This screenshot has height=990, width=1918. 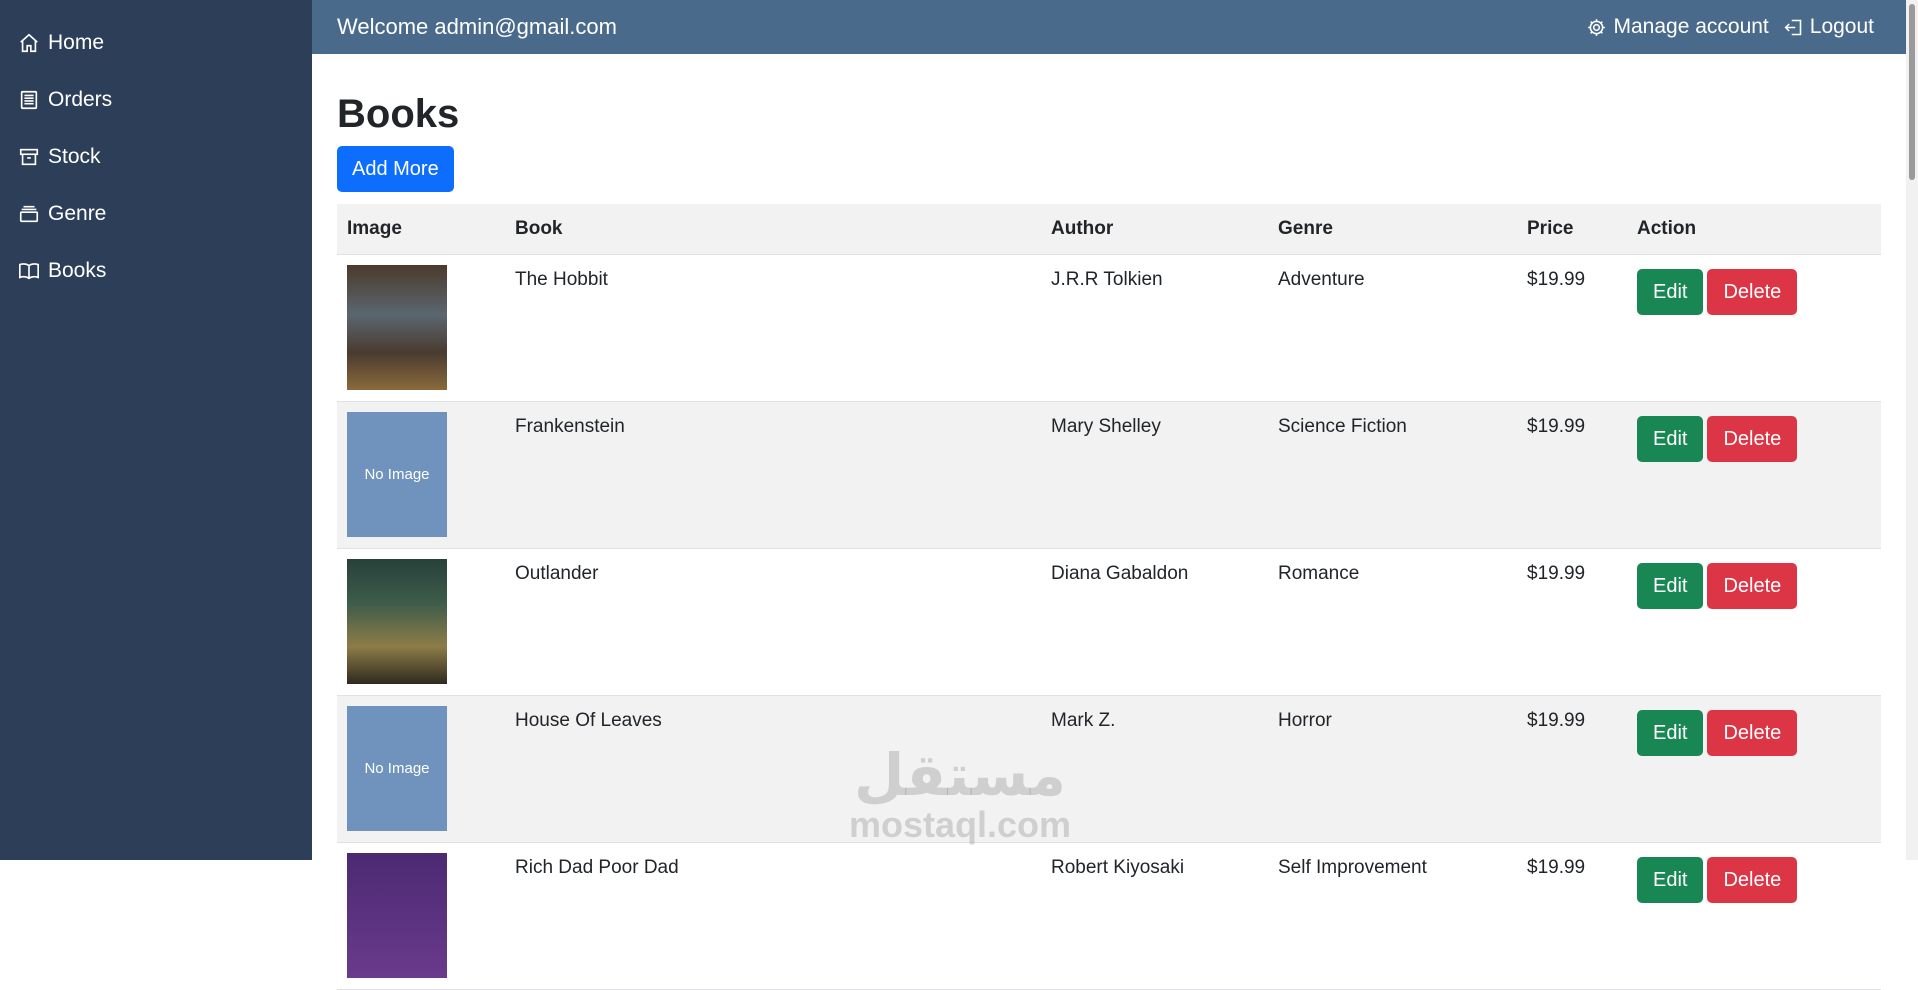 I want to click on column-header-image: Image, so click(x=421, y=229).